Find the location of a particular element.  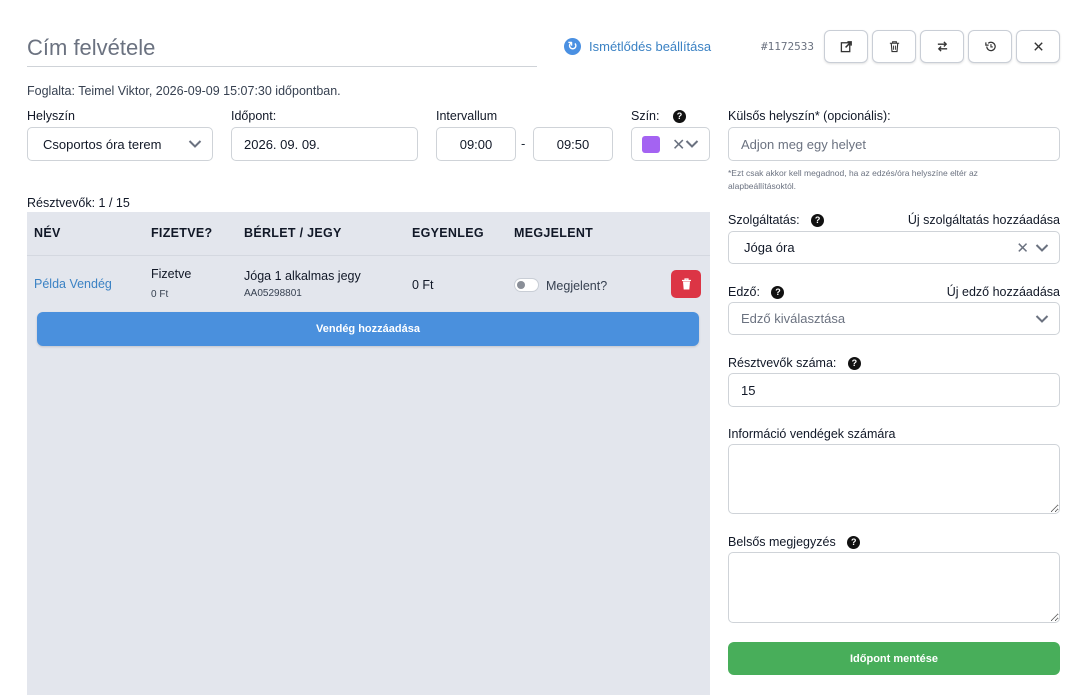

participant-count-label-text: Résztvevők száma: is located at coordinates (782, 363).